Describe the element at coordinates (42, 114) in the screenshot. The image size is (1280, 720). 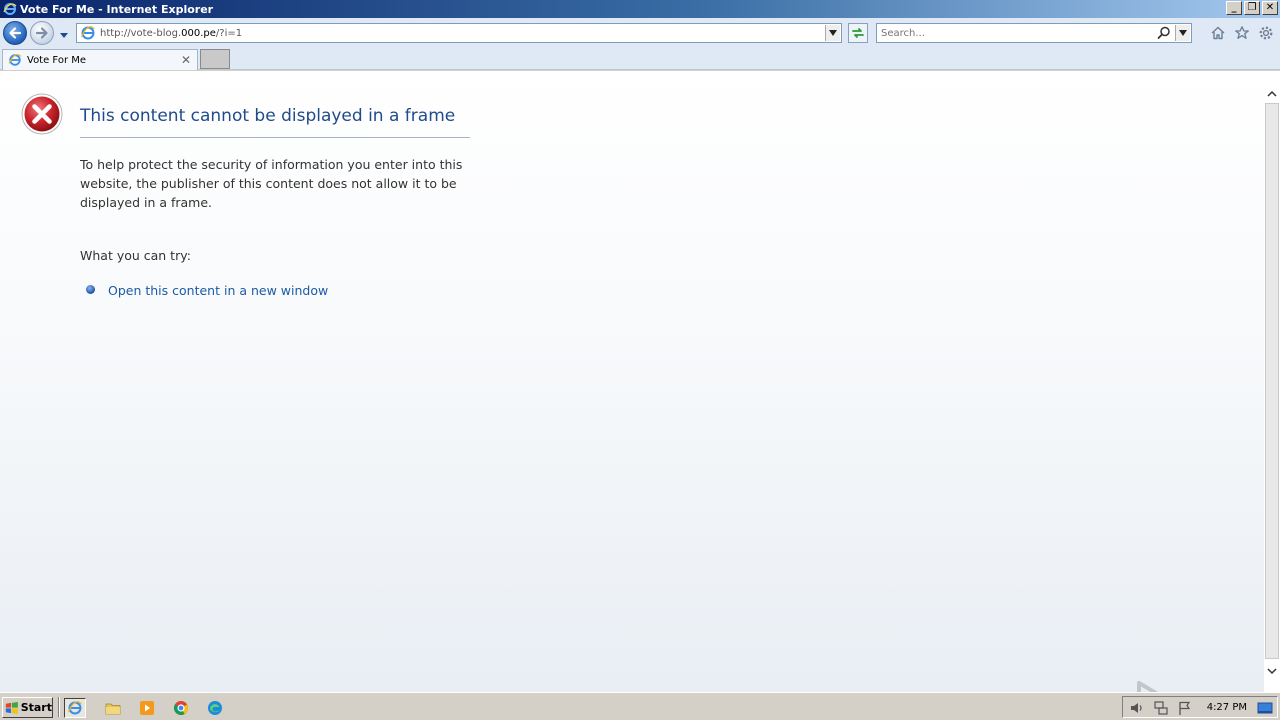
I see `error-x-icon` at that location.